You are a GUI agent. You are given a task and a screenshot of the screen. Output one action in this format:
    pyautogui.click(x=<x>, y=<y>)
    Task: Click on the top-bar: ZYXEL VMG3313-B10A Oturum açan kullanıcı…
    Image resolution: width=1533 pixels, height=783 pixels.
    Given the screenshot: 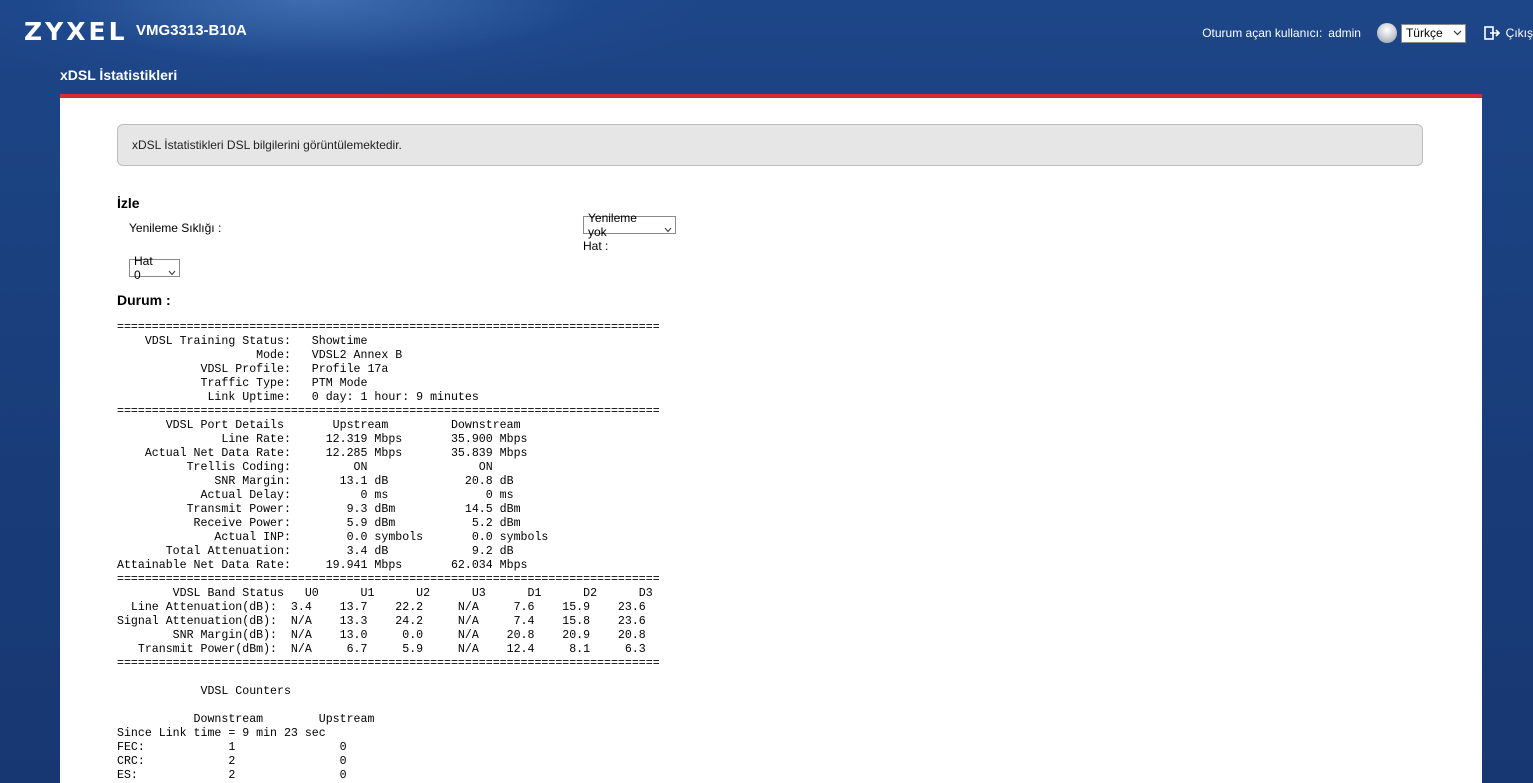 What is the action you would take?
    pyautogui.click(x=766, y=32)
    